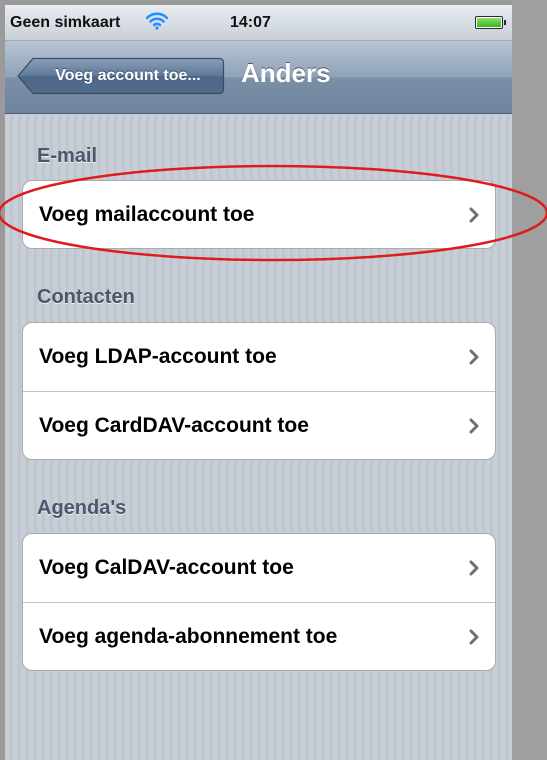  Describe the element at coordinates (174, 425) in the screenshot. I see `row-label: Voeg CardDAV-account toe` at that location.